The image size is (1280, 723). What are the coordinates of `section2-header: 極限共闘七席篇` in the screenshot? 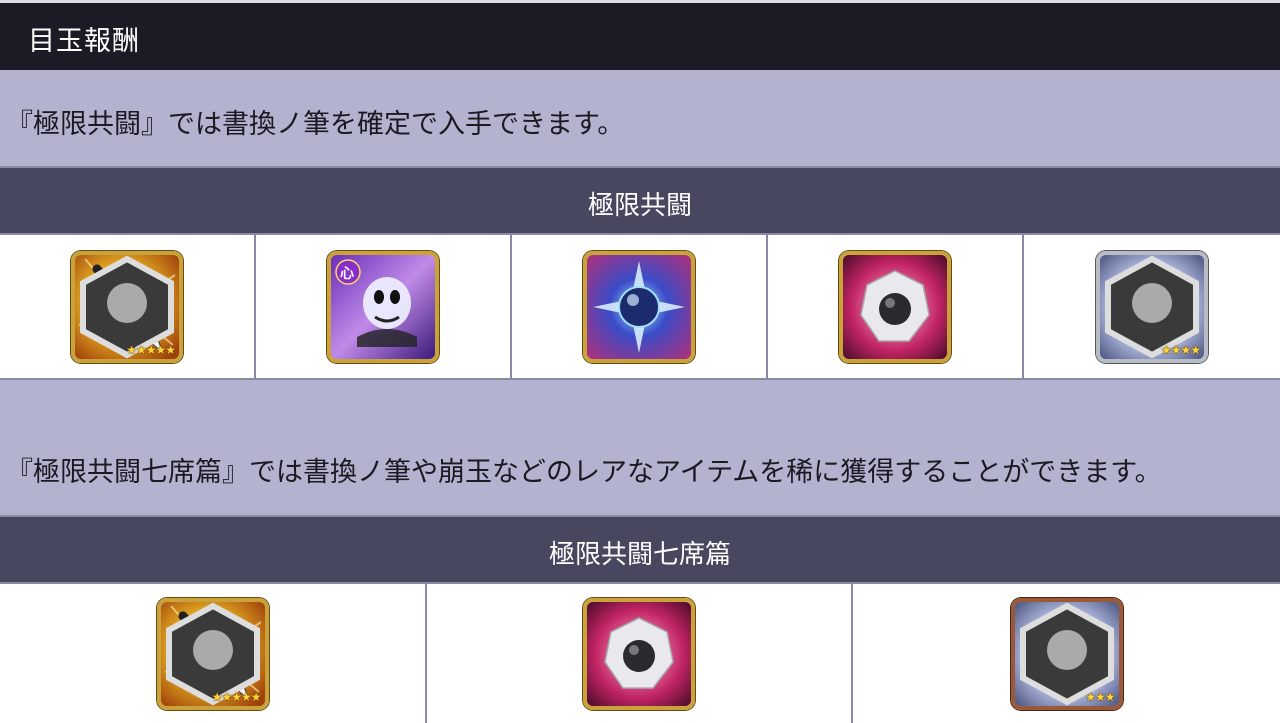 It's located at (640, 549).